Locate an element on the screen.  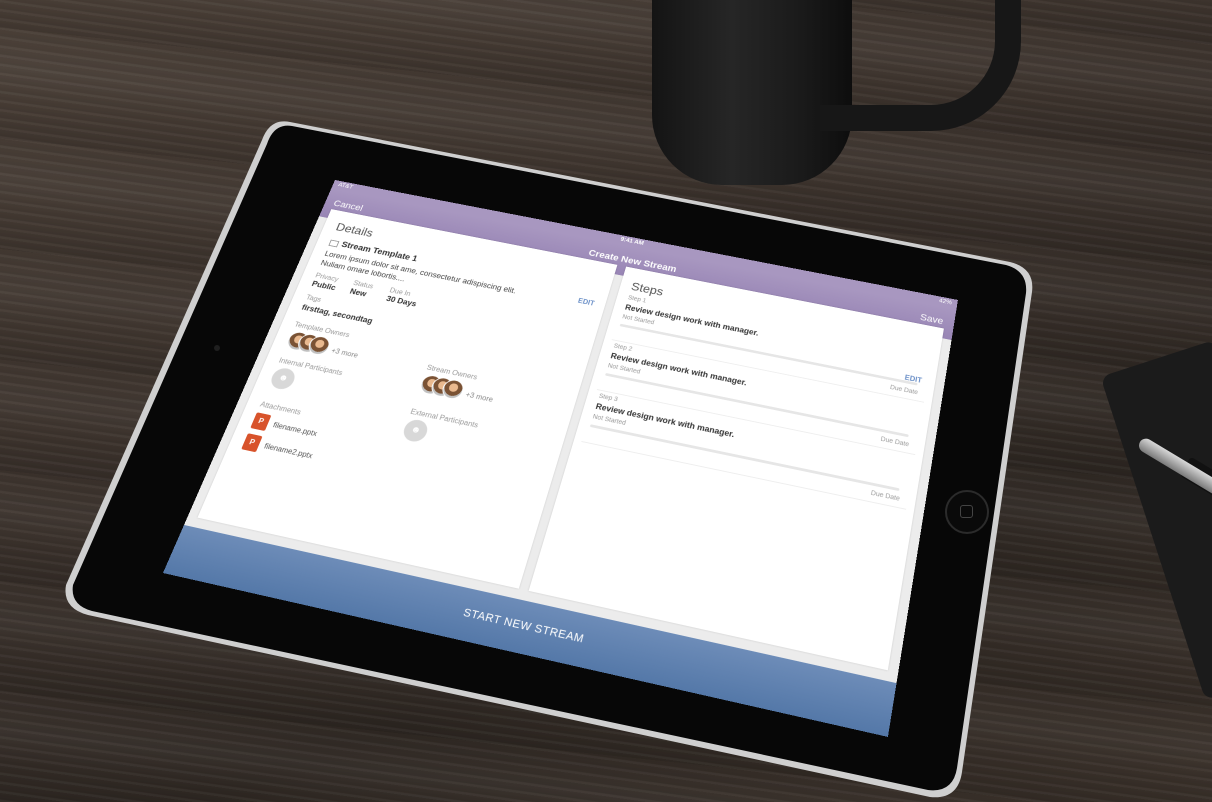
add-external-participant-button: ☻ is located at coordinates (415, 430).